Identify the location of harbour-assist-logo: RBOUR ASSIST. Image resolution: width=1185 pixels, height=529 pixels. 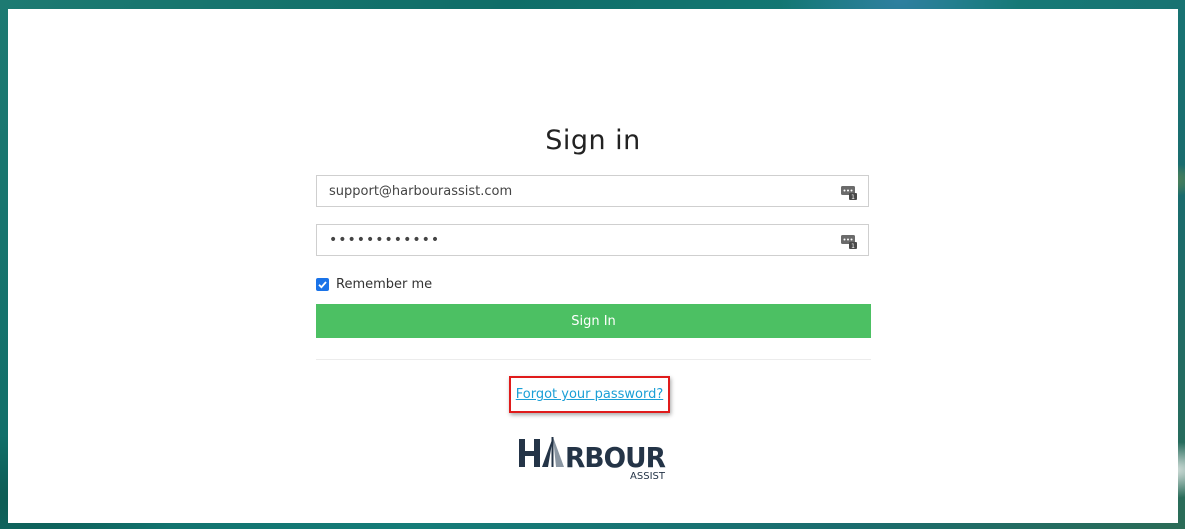
(592, 459).